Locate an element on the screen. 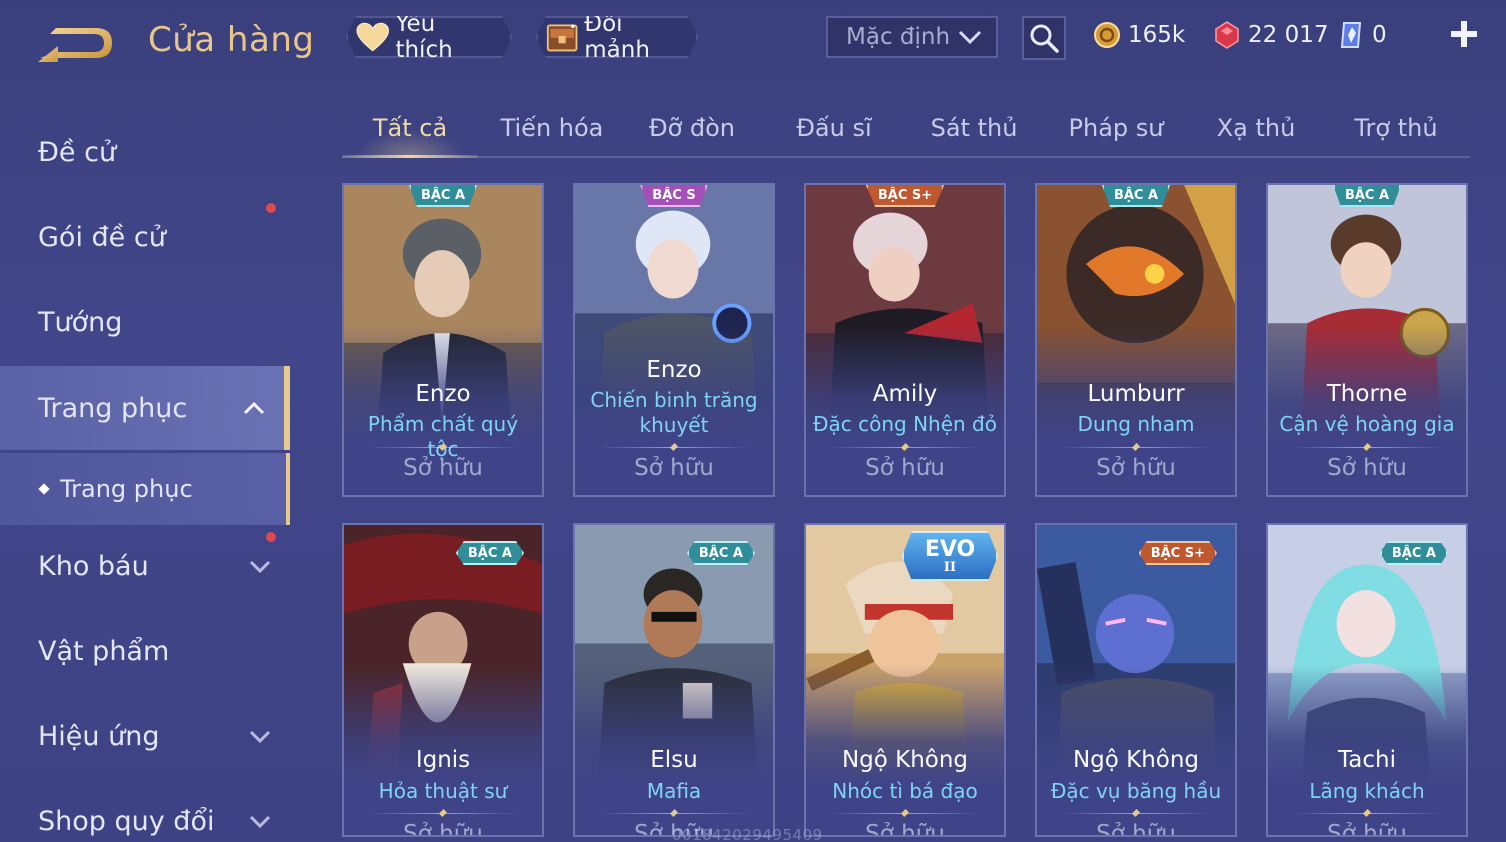  skin-card: BẬC S+ Amily Đặc công Nhện đỏ Sở hữu is located at coordinates (905, 340).